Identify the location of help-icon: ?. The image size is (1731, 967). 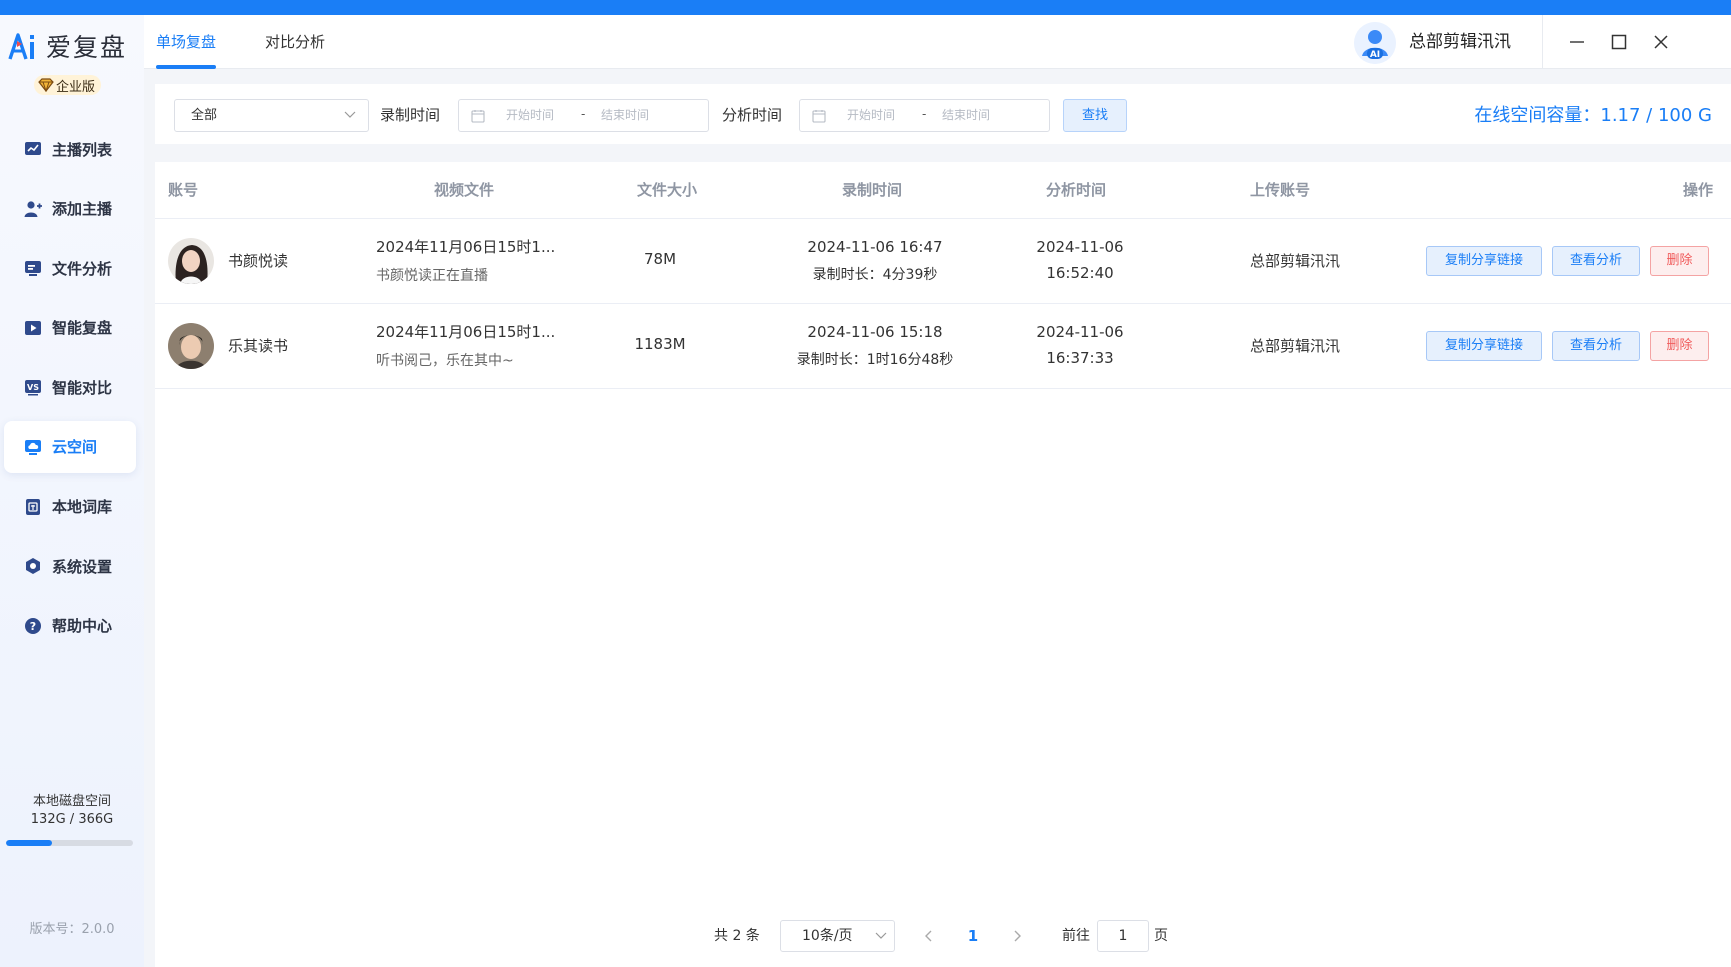
(33, 625).